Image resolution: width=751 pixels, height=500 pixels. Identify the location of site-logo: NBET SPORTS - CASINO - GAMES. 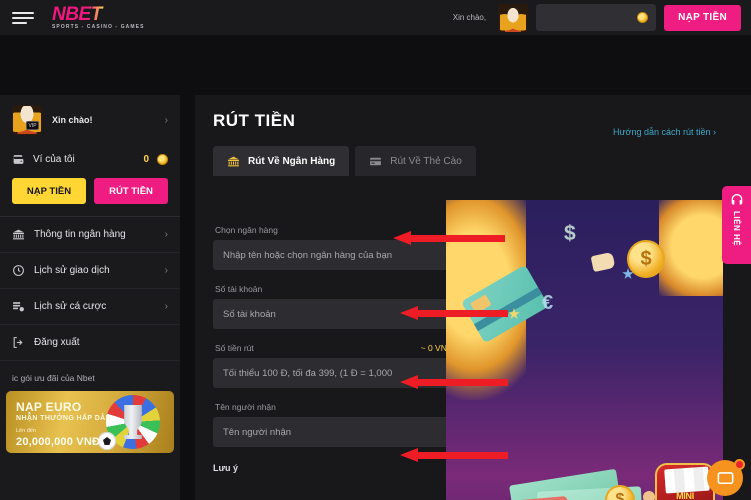
(98, 17).